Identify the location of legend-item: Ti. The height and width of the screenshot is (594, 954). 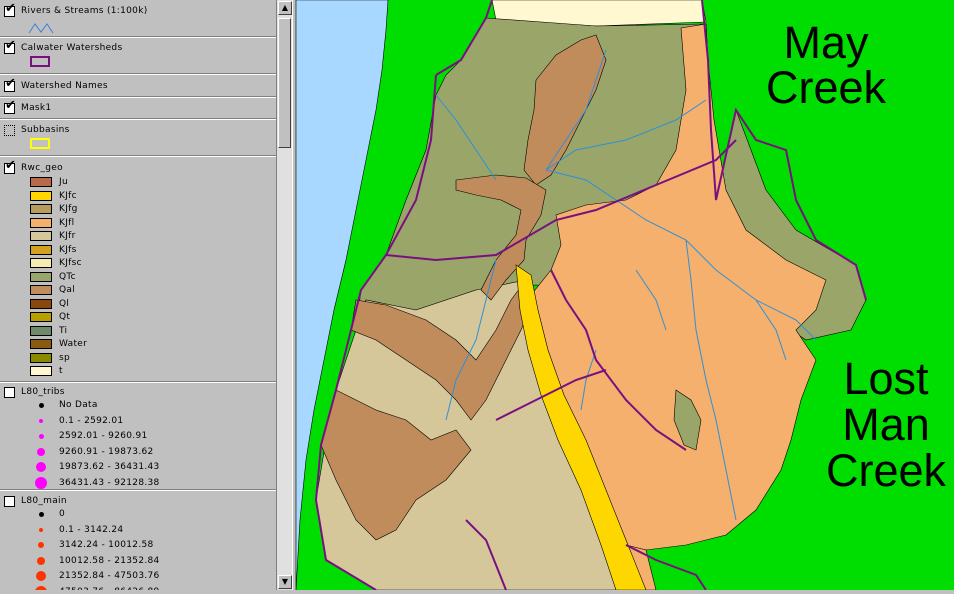
(48, 331).